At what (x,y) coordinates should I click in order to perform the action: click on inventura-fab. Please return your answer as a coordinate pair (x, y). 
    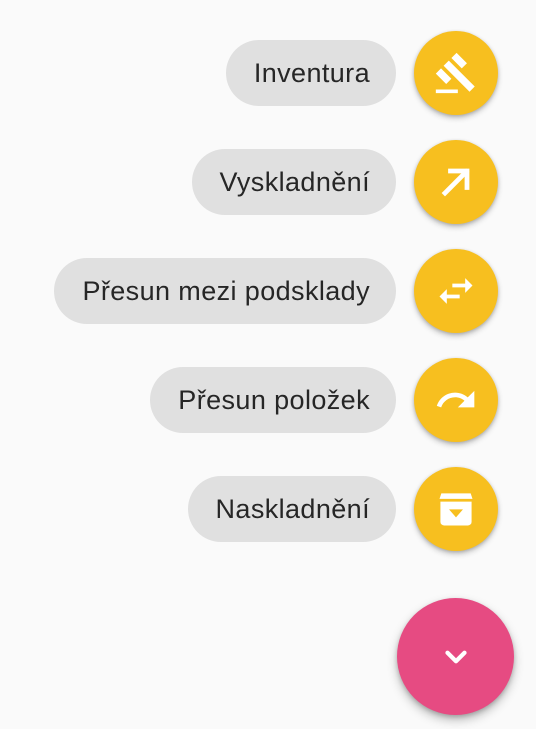
    Looking at the image, I should click on (456, 73).